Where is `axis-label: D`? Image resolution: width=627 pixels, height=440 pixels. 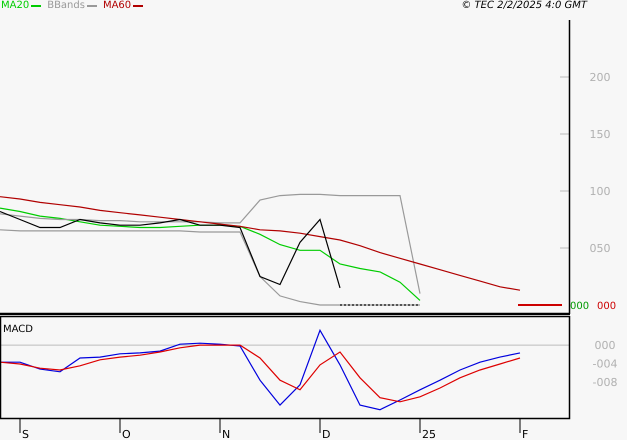 axis-label: D is located at coordinates (326, 434).